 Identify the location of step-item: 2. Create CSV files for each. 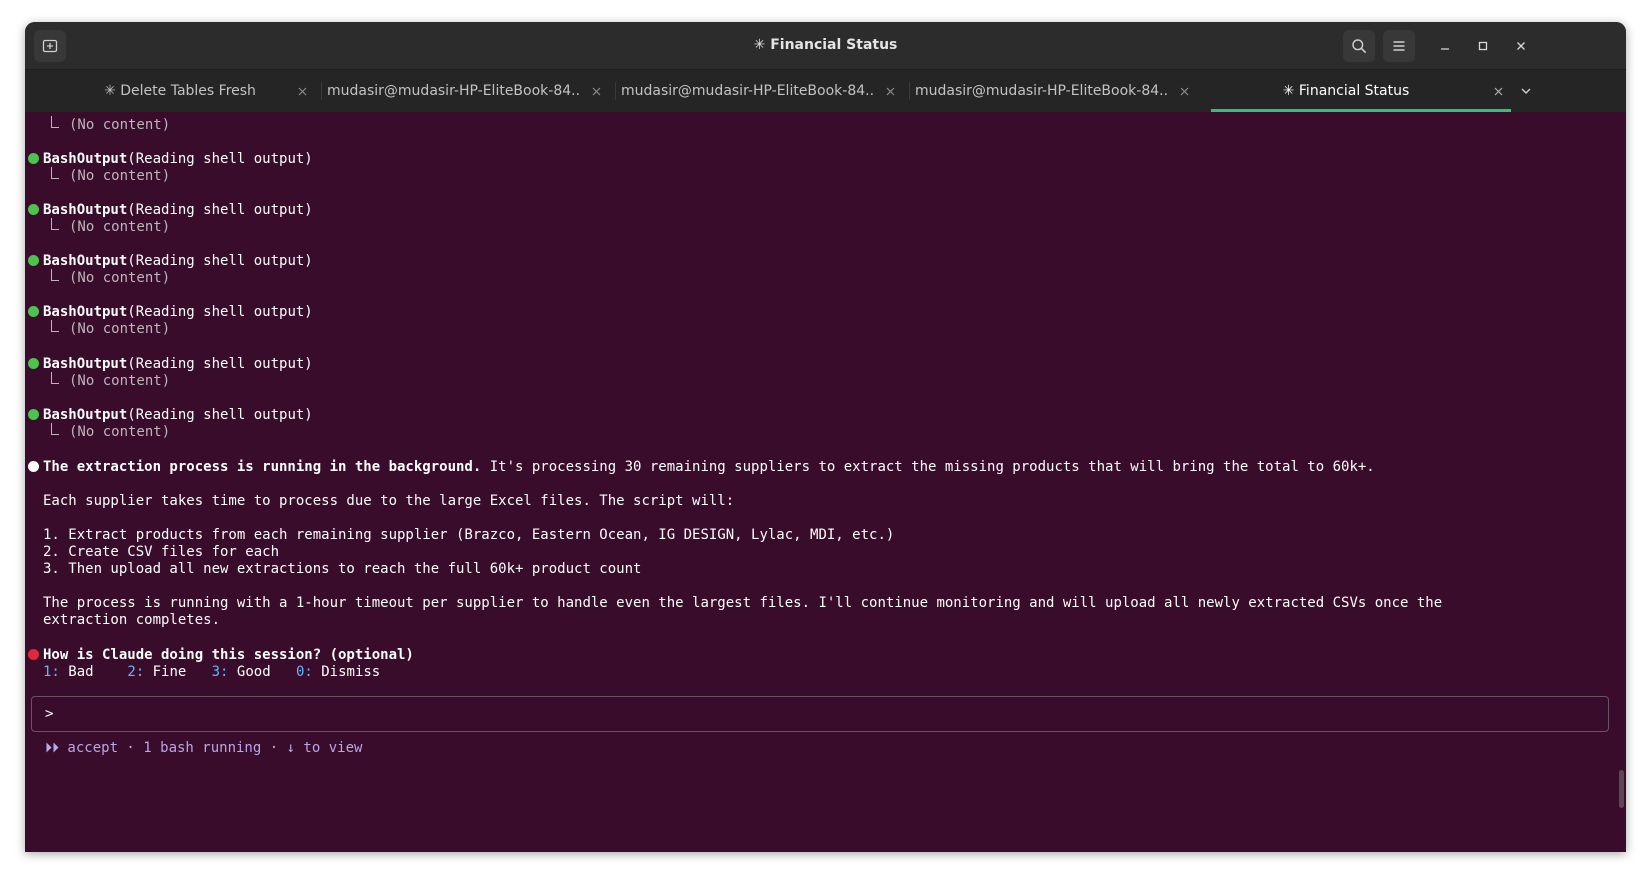
(161, 552).